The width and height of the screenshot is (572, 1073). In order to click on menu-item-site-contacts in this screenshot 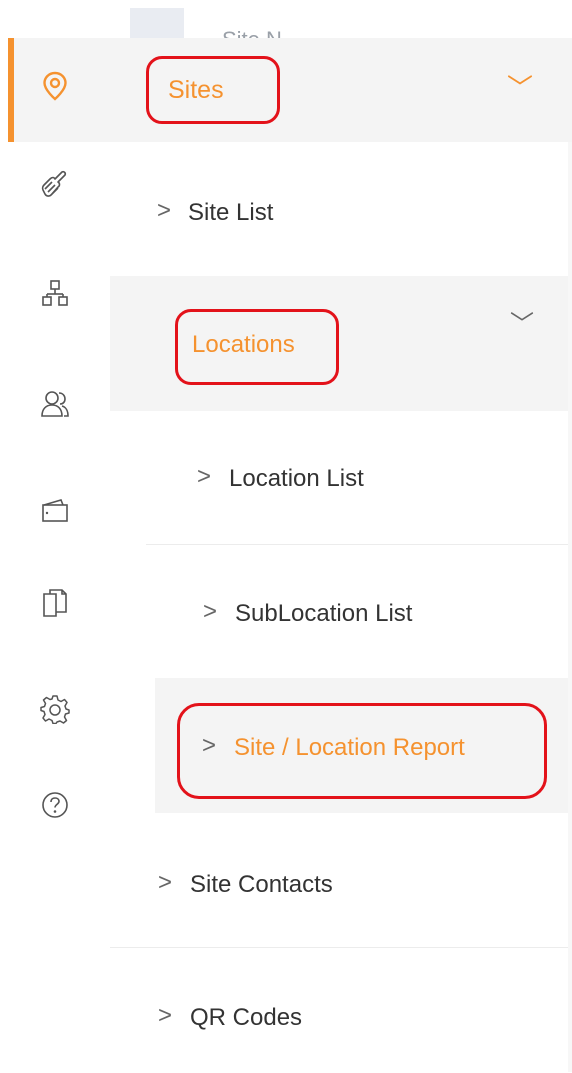, I will do `click(339, 880)`.